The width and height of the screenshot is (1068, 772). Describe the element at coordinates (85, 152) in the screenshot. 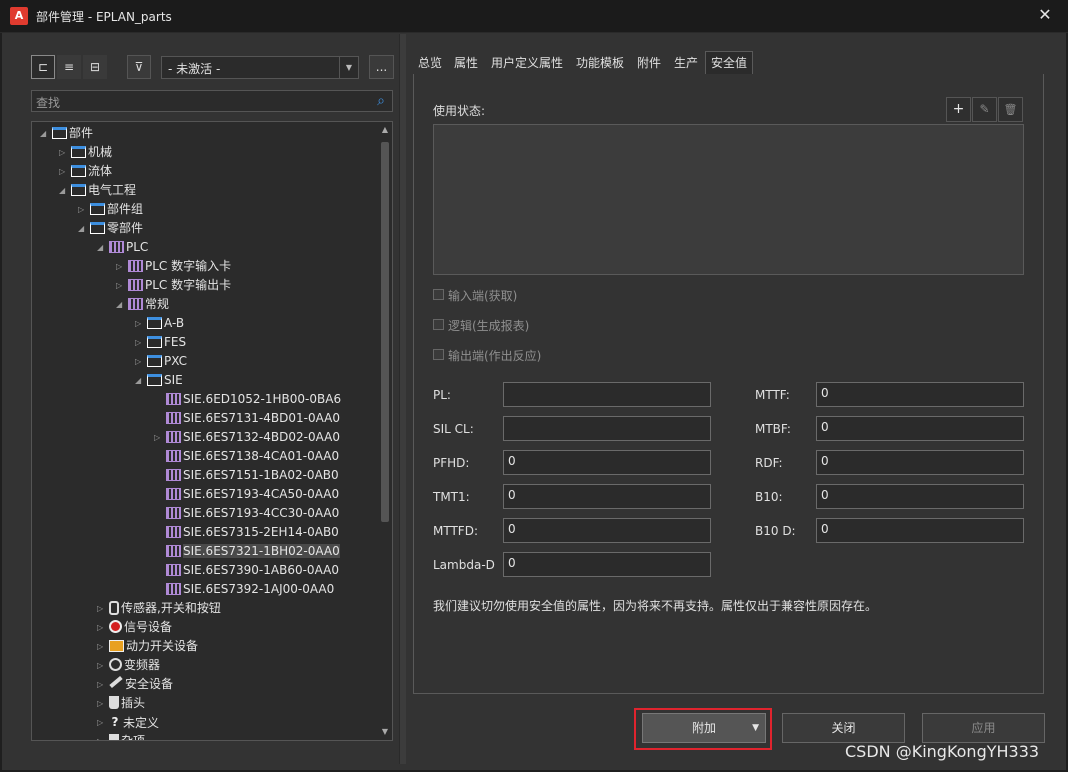

I see `tree-node: ▷ 机械` at that location.